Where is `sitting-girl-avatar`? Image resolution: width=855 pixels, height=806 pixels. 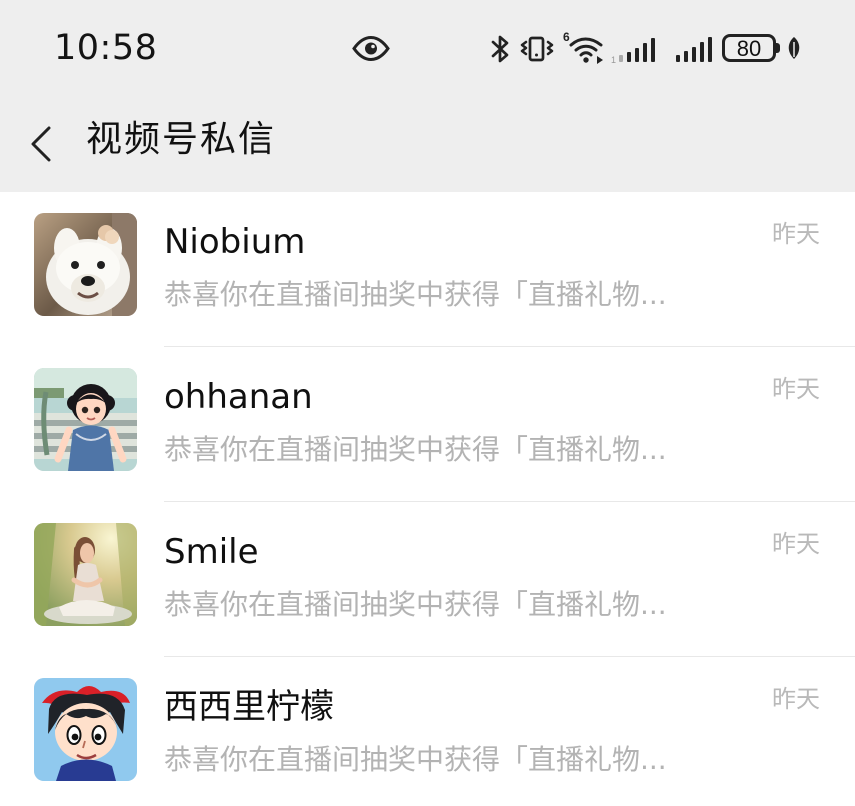
sitting-girl-avatar is located at coordinates (85, 574).